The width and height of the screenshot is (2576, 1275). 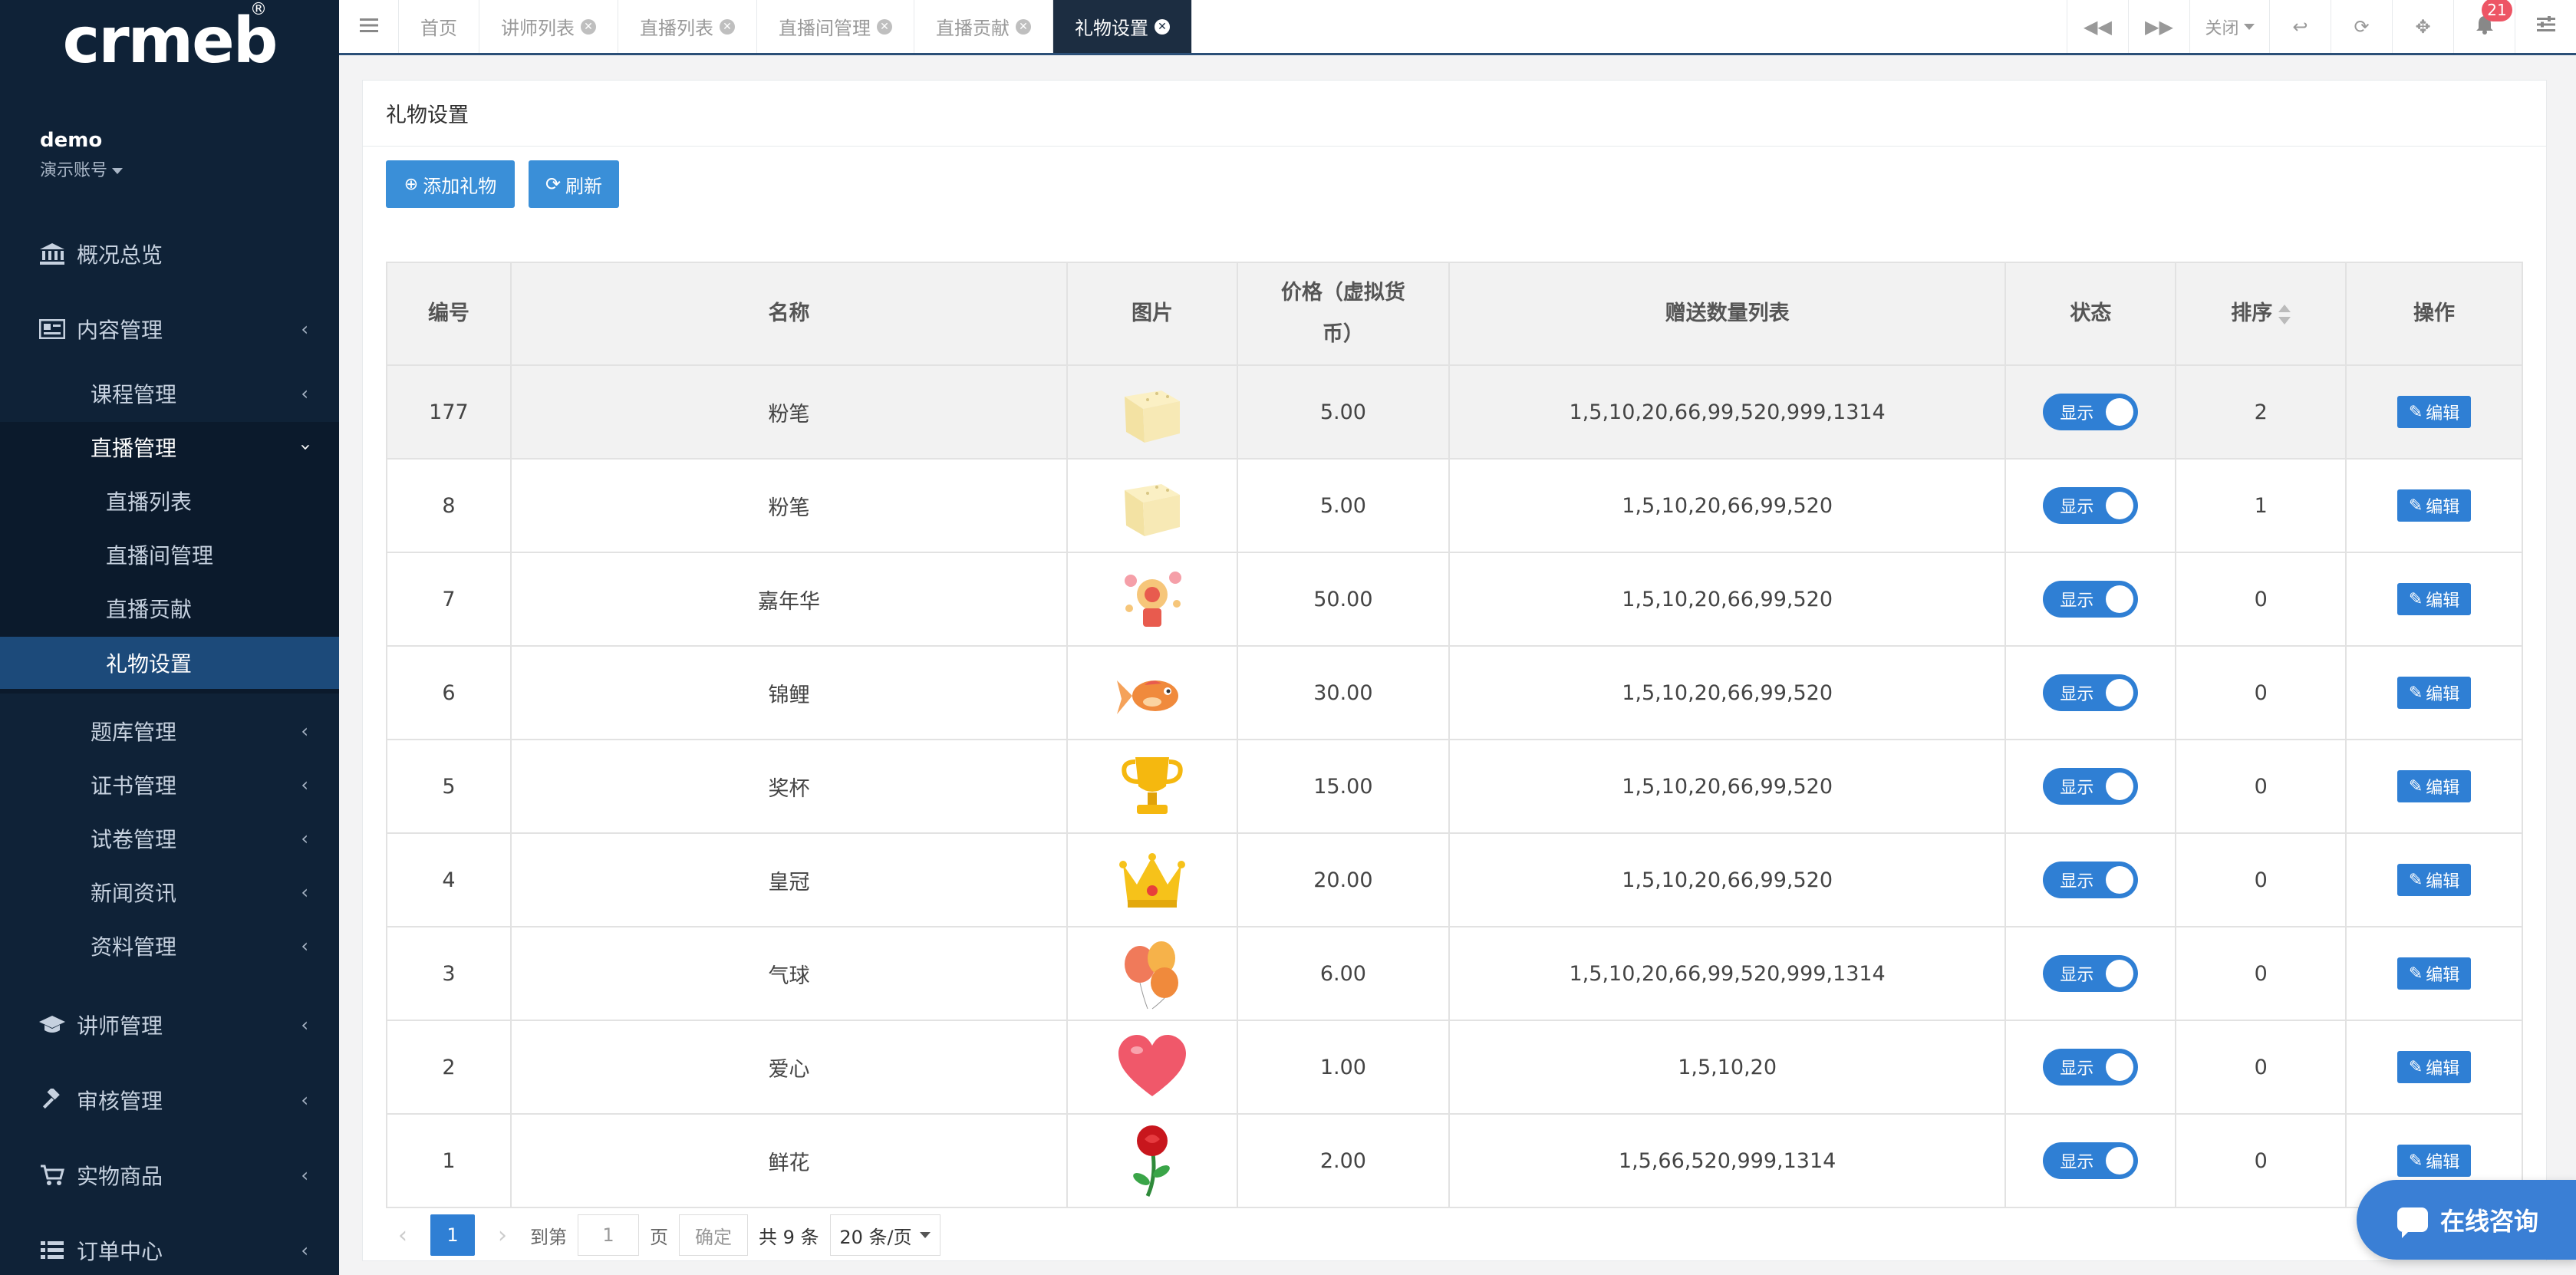 I want to click on cell-price: 20.00, so click(x=1343, y=879).